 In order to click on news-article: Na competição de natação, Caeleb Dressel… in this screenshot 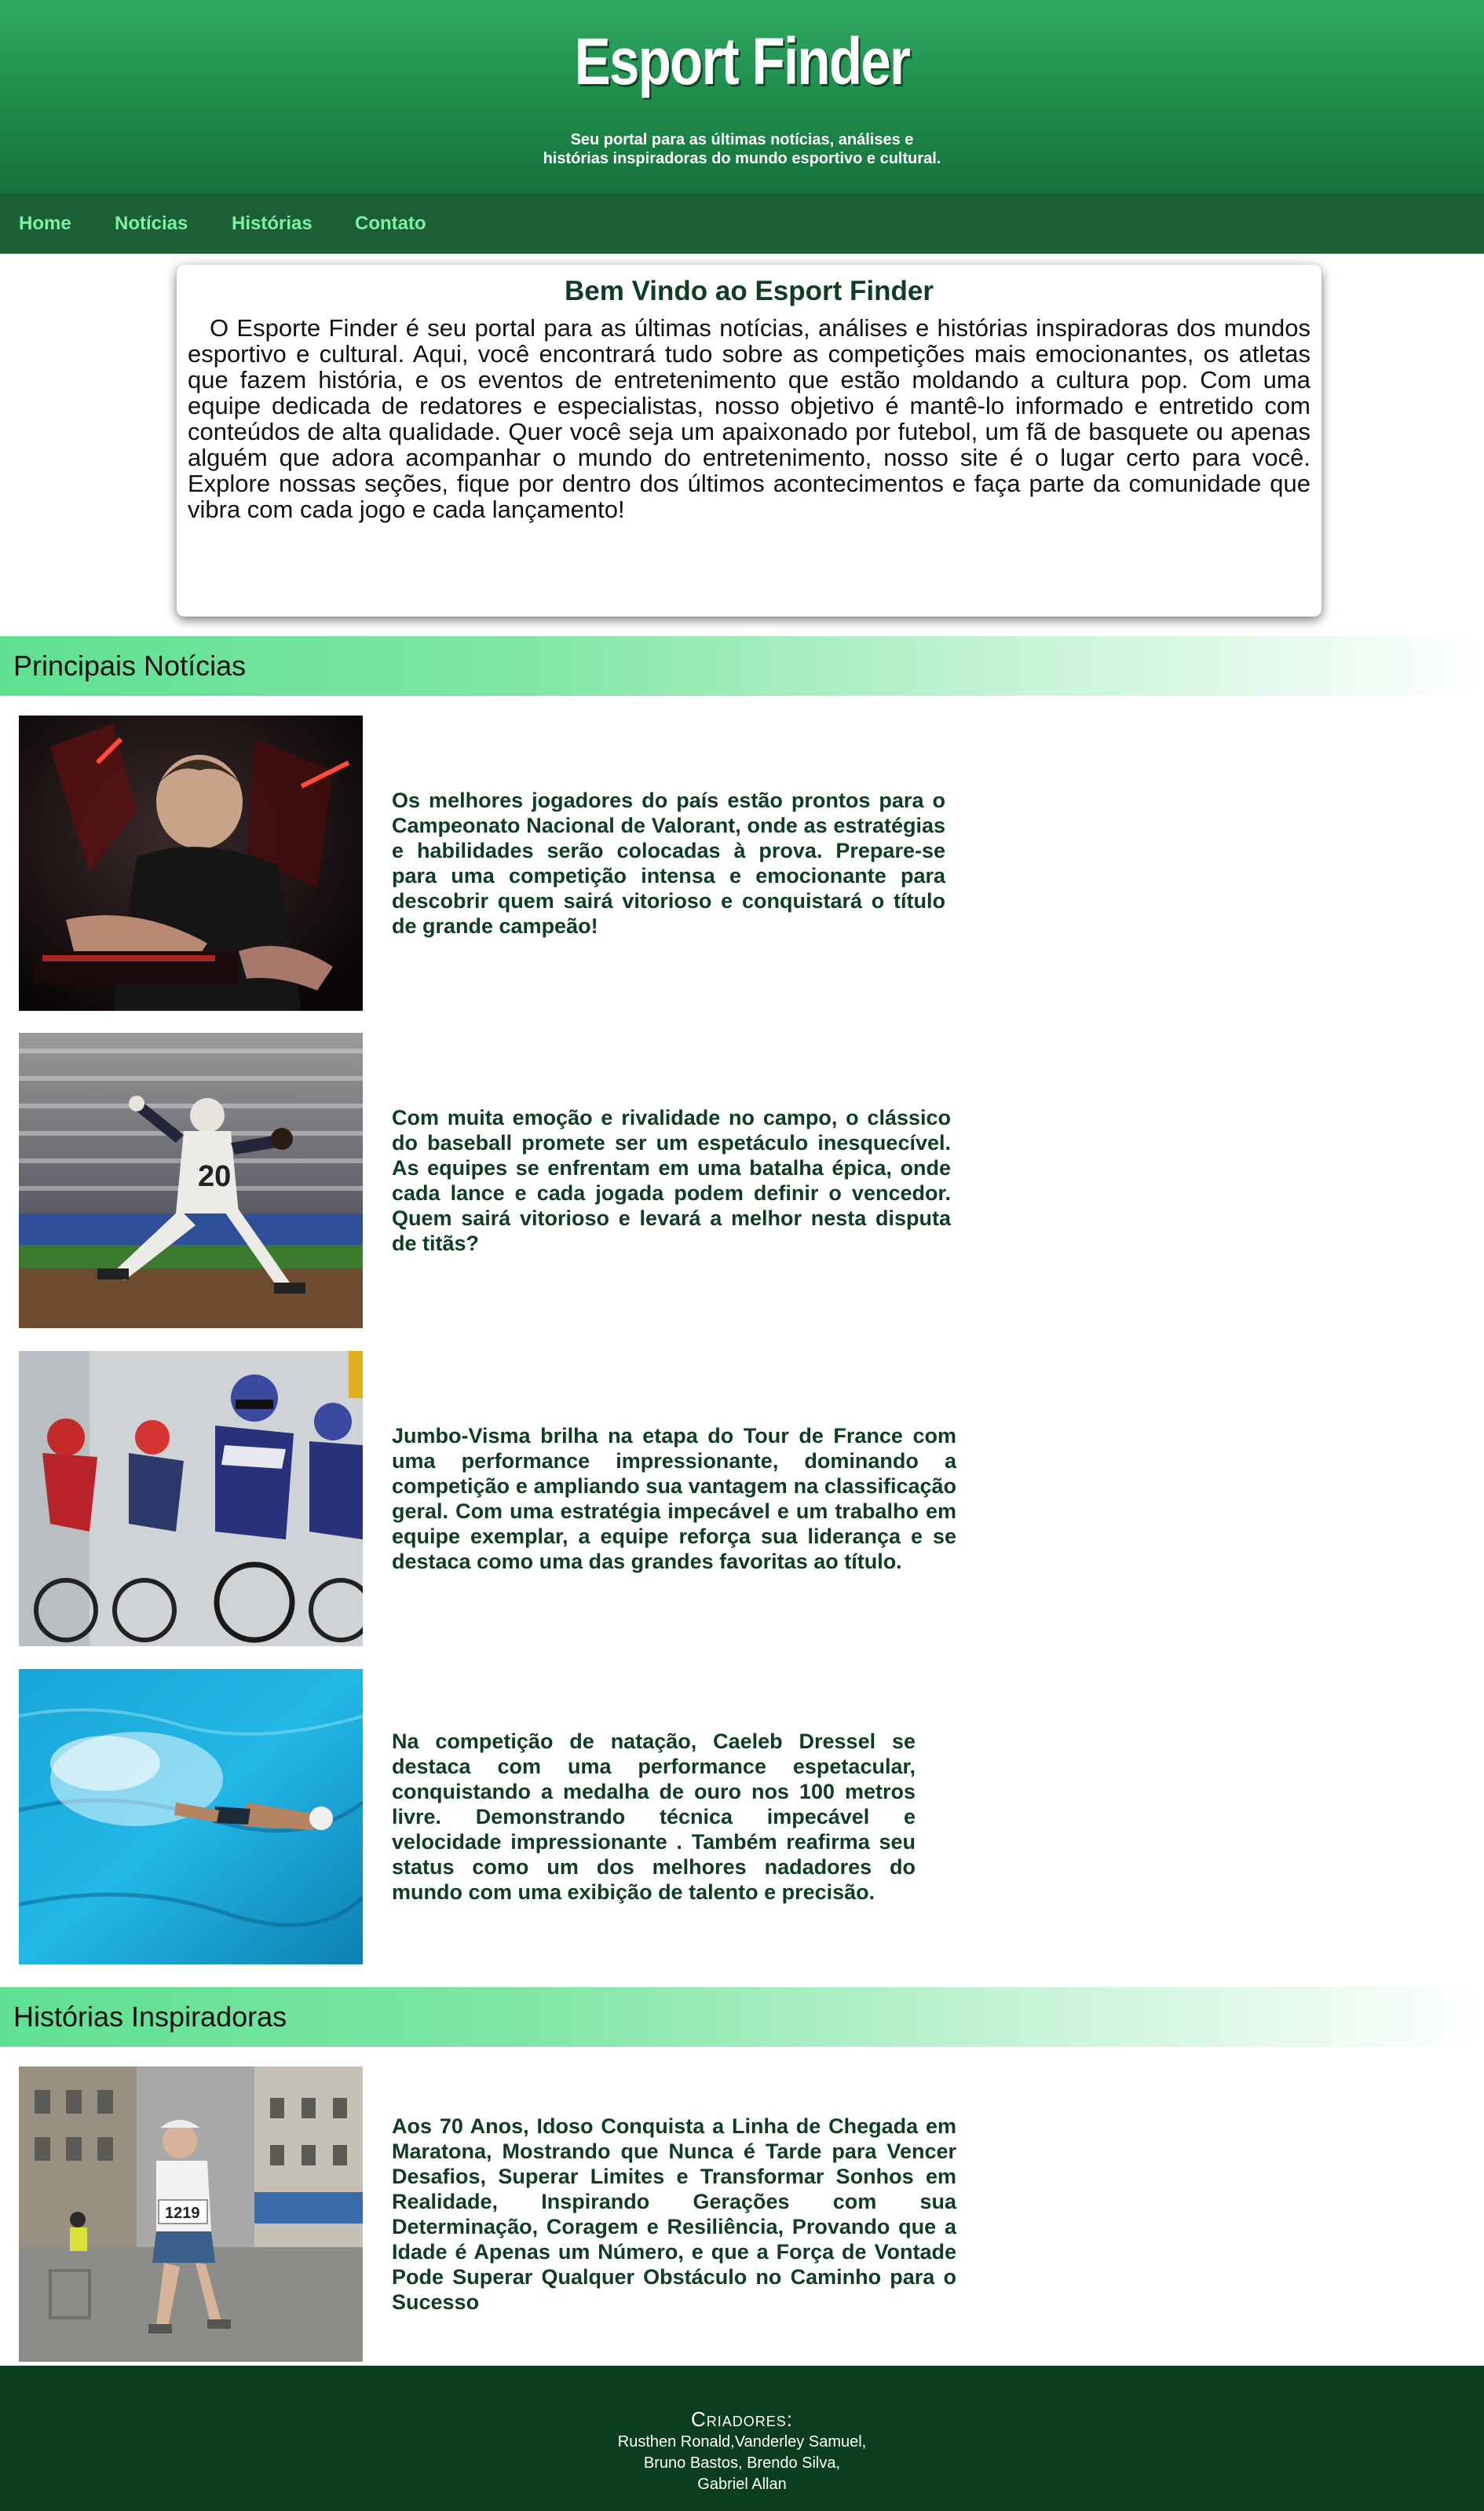, I will do `click(490, 1816)`.